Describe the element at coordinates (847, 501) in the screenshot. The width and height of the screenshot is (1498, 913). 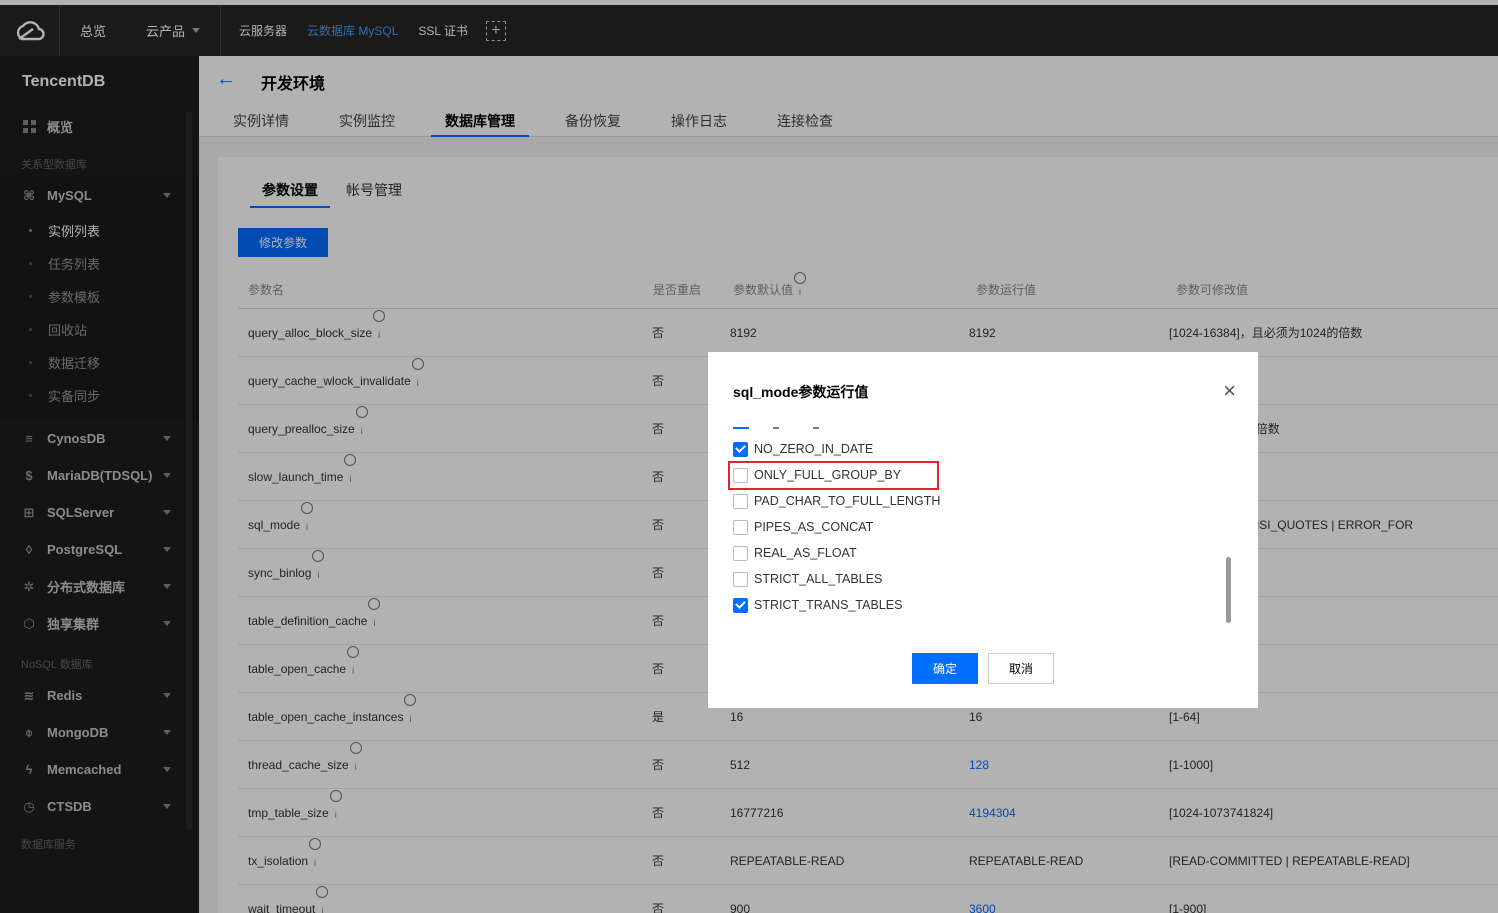
I see `option-label: PAD_CHAR_TO_FULL_LENGTH` at that location.